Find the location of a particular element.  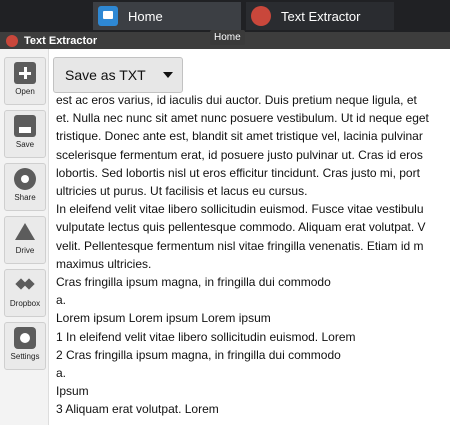

taskbar-tab-home: Home is located at coordinates (167, 16).